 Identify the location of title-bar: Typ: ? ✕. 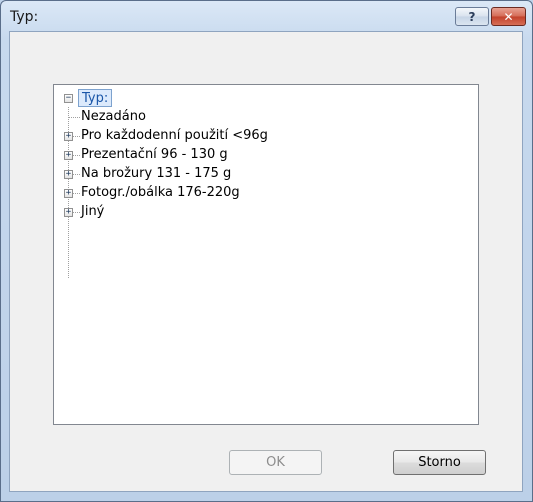
(266, 16).